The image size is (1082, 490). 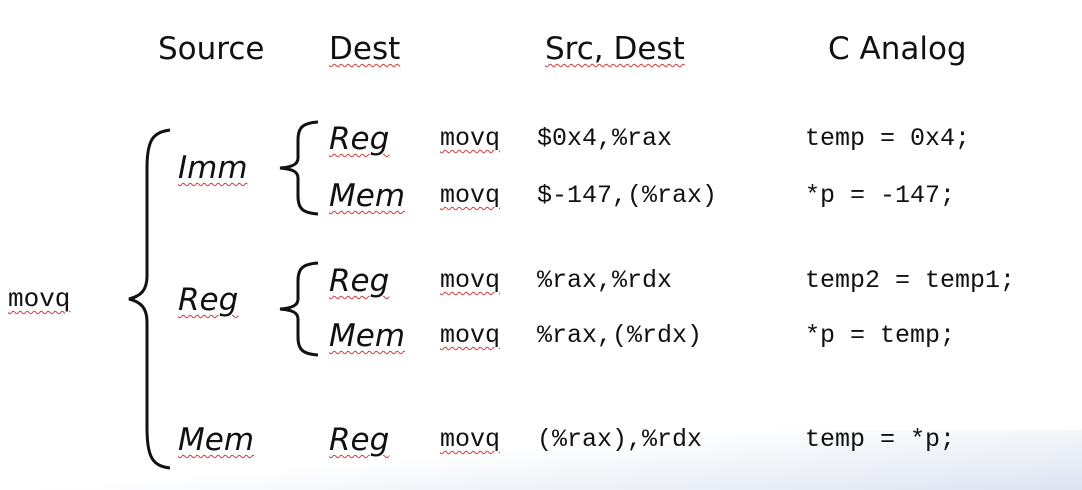 I want to click on big-brace, so click(x=149, y=299).